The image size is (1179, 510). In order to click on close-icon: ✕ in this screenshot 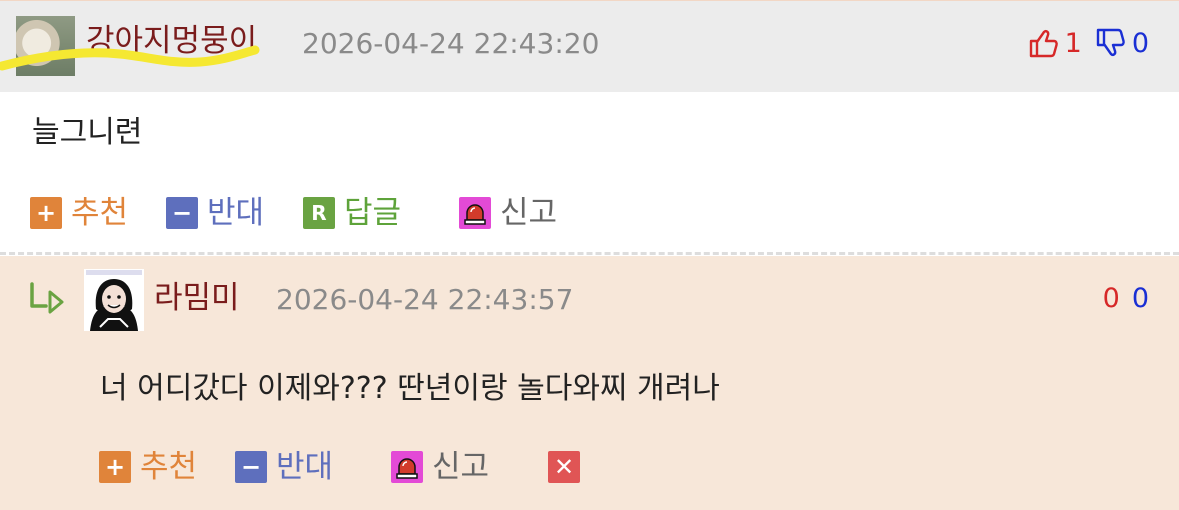, I will do `click(564, 467)`.